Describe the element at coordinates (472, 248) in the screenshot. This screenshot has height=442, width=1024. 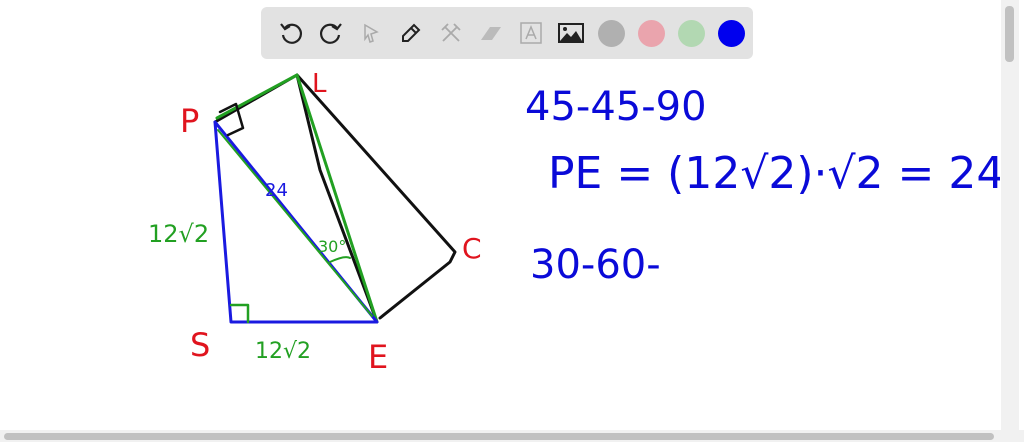
I see `label-c: C` at that location.